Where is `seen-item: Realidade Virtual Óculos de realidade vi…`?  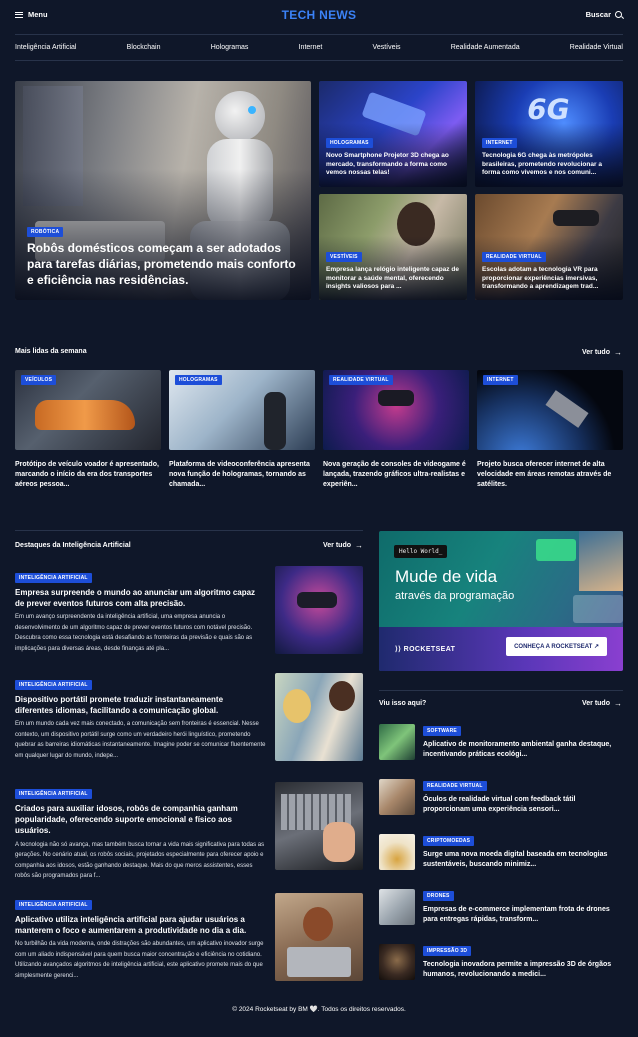 seen-item: Realidade Virtual Óculos de realidade vi… is located at coordinates (501, 799).